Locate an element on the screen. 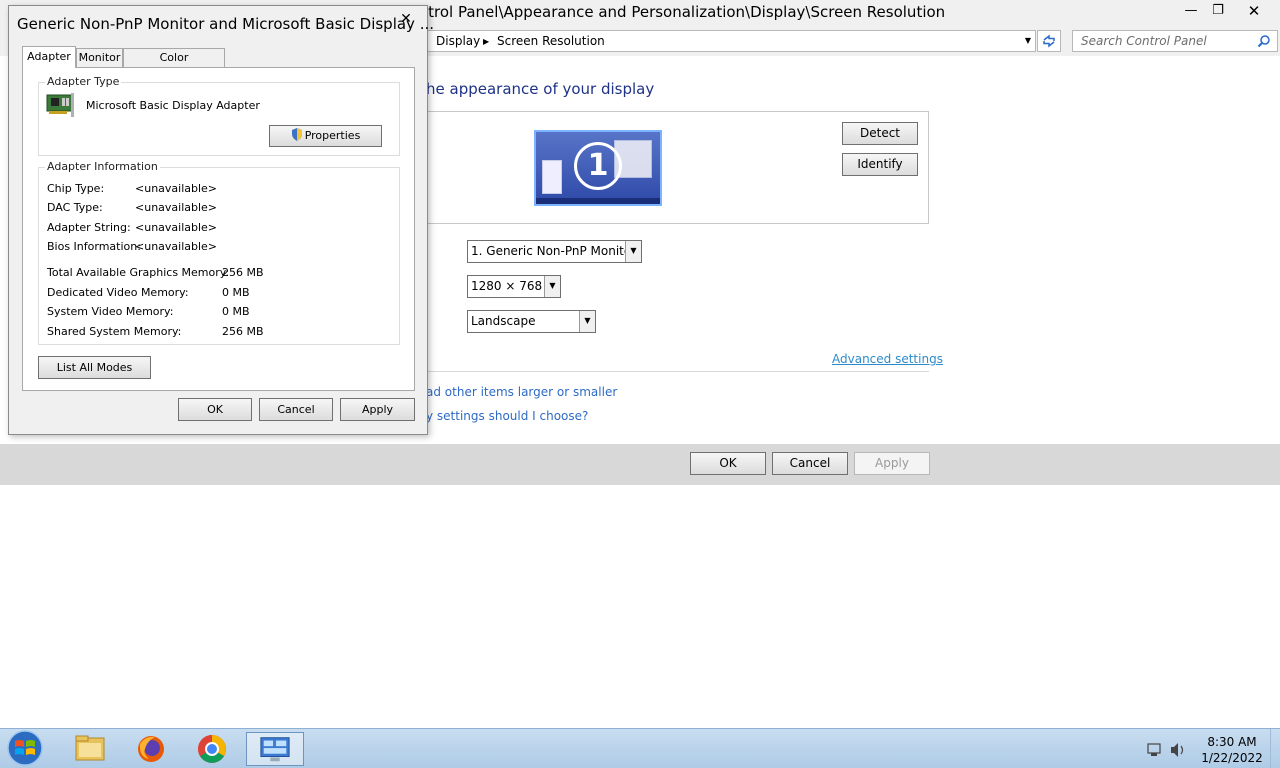 The height and width of the screenshot is (768, 1280). monitor-number: 1 is located at coordinates (598, 166).